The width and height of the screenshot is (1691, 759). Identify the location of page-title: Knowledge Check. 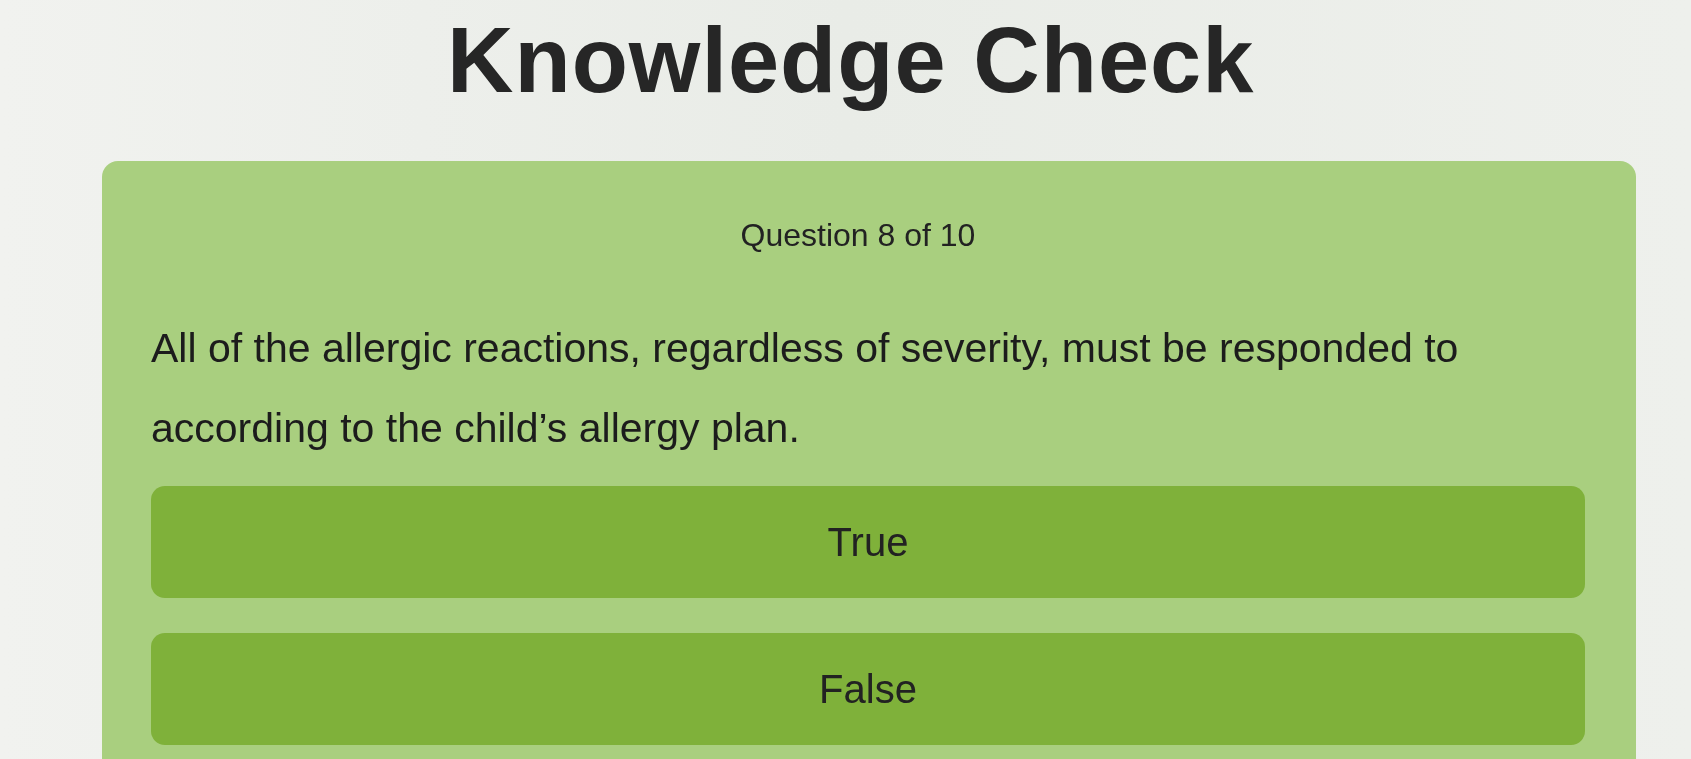
(851, 60).